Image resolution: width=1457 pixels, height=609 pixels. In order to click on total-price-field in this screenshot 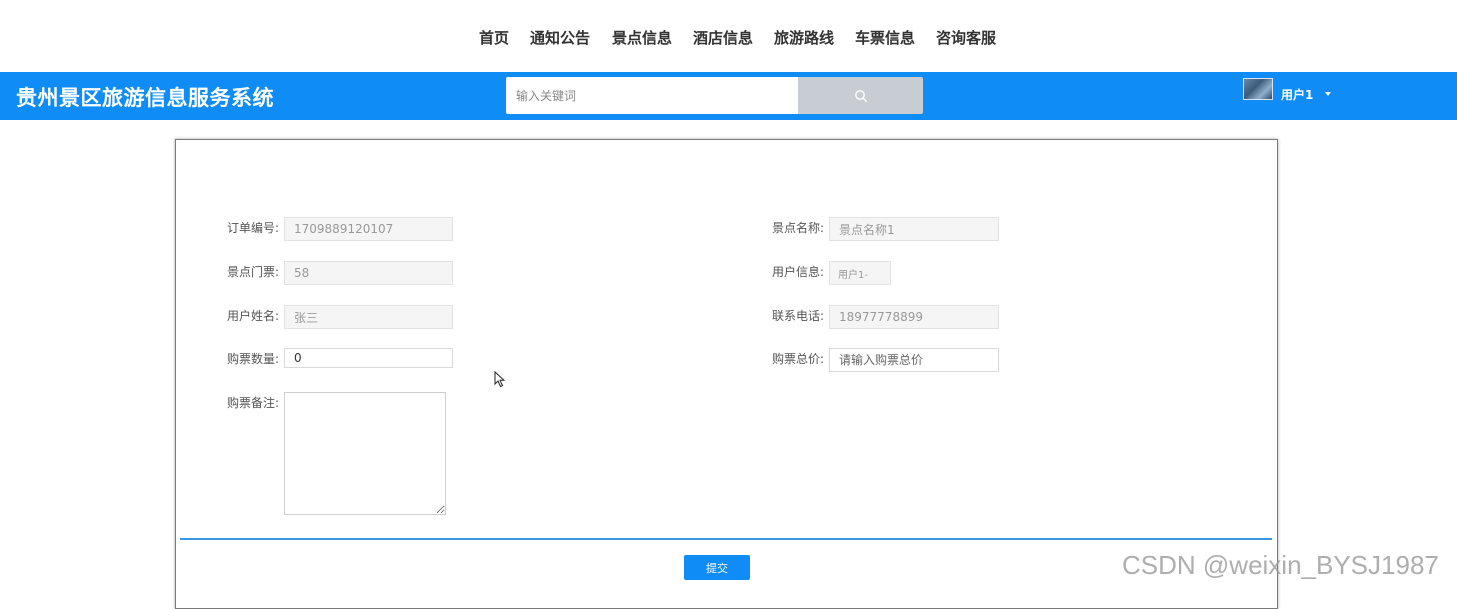, I will do `click(914, 360)`.